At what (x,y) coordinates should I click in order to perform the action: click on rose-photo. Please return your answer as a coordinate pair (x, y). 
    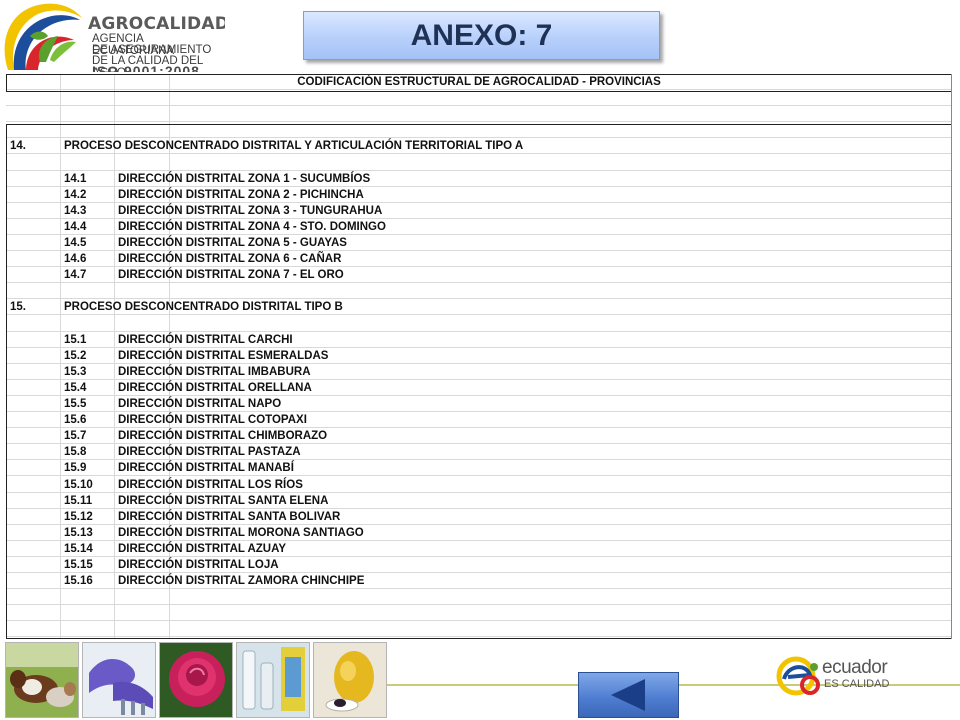
    Looking at the image, I should click on (196, 680).